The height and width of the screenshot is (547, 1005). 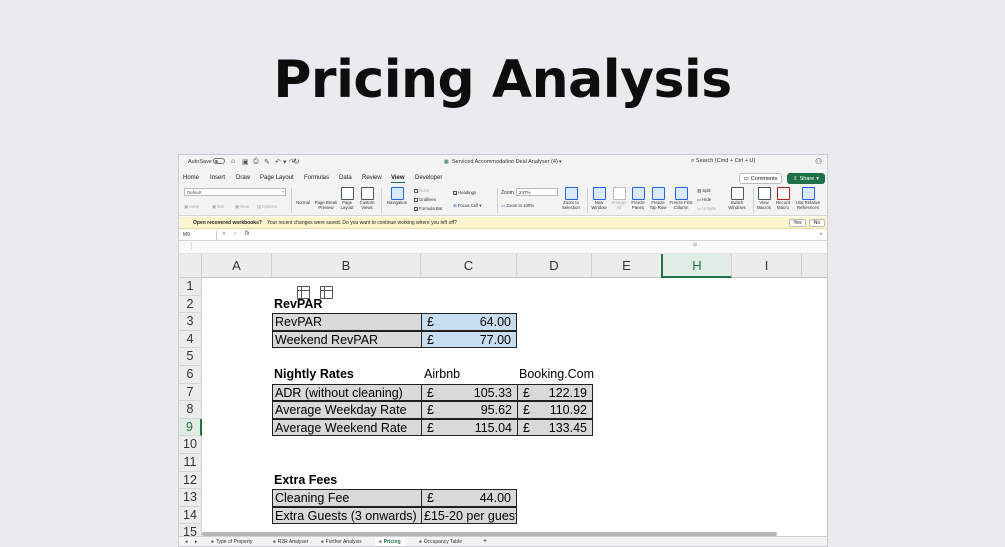 What do you see at coordinates (190, 322) in the screenshot?
I see `row-header: 3` at bounding box center [190, 322].